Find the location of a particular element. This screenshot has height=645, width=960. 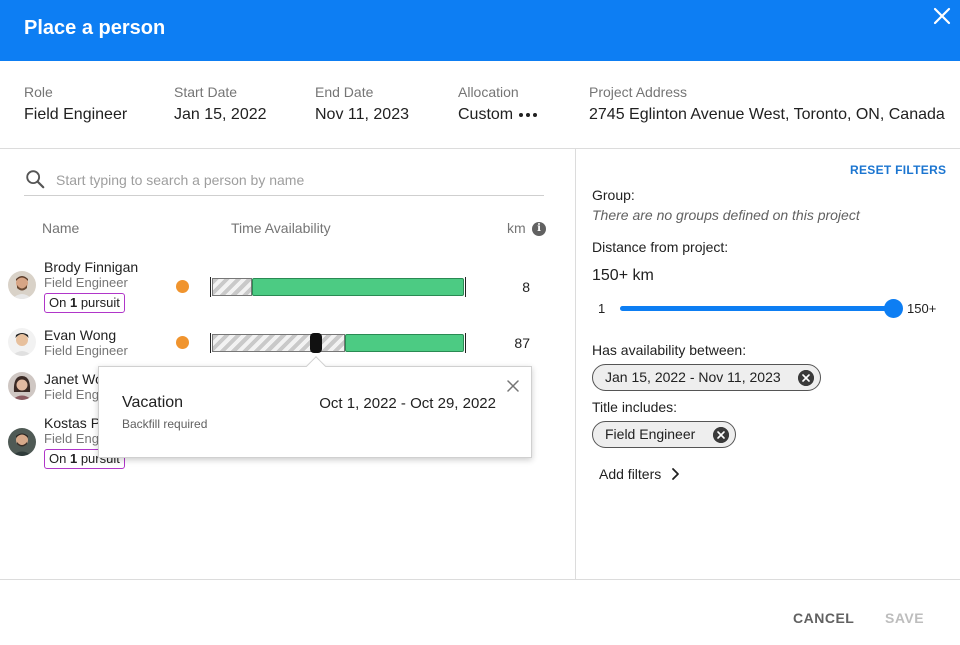

project-address-label: Project Address is located at coordinates (638, 92).